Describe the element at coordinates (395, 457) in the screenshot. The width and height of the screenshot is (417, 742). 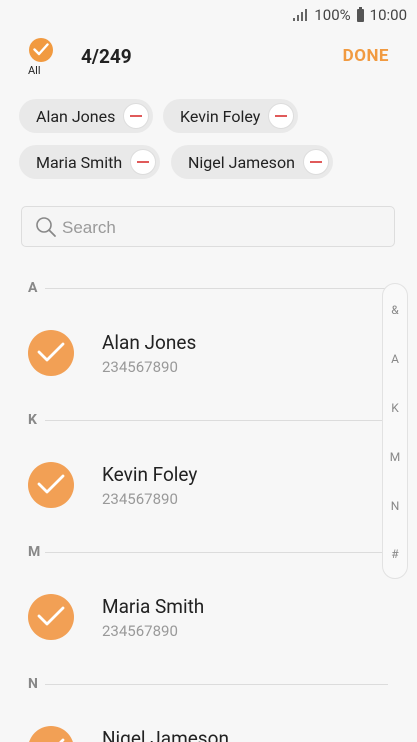
I see `index-letter: M` at that location.